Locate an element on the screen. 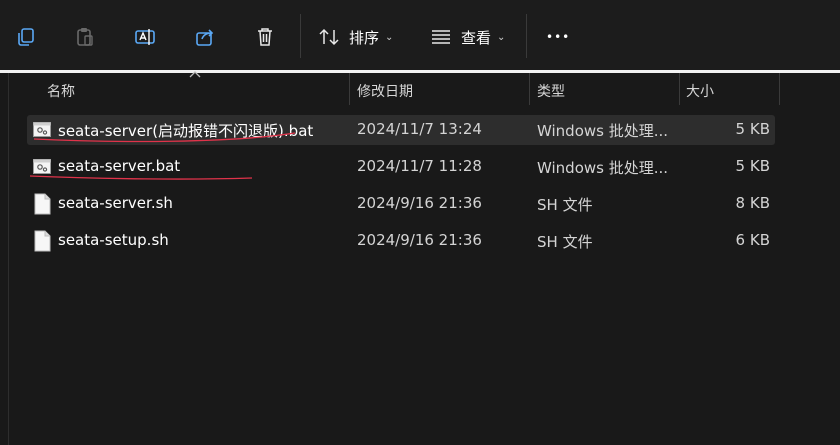 The width and height of the screenshot is (840, 445). more-icon: ••• is located at coordinates (558, 37).